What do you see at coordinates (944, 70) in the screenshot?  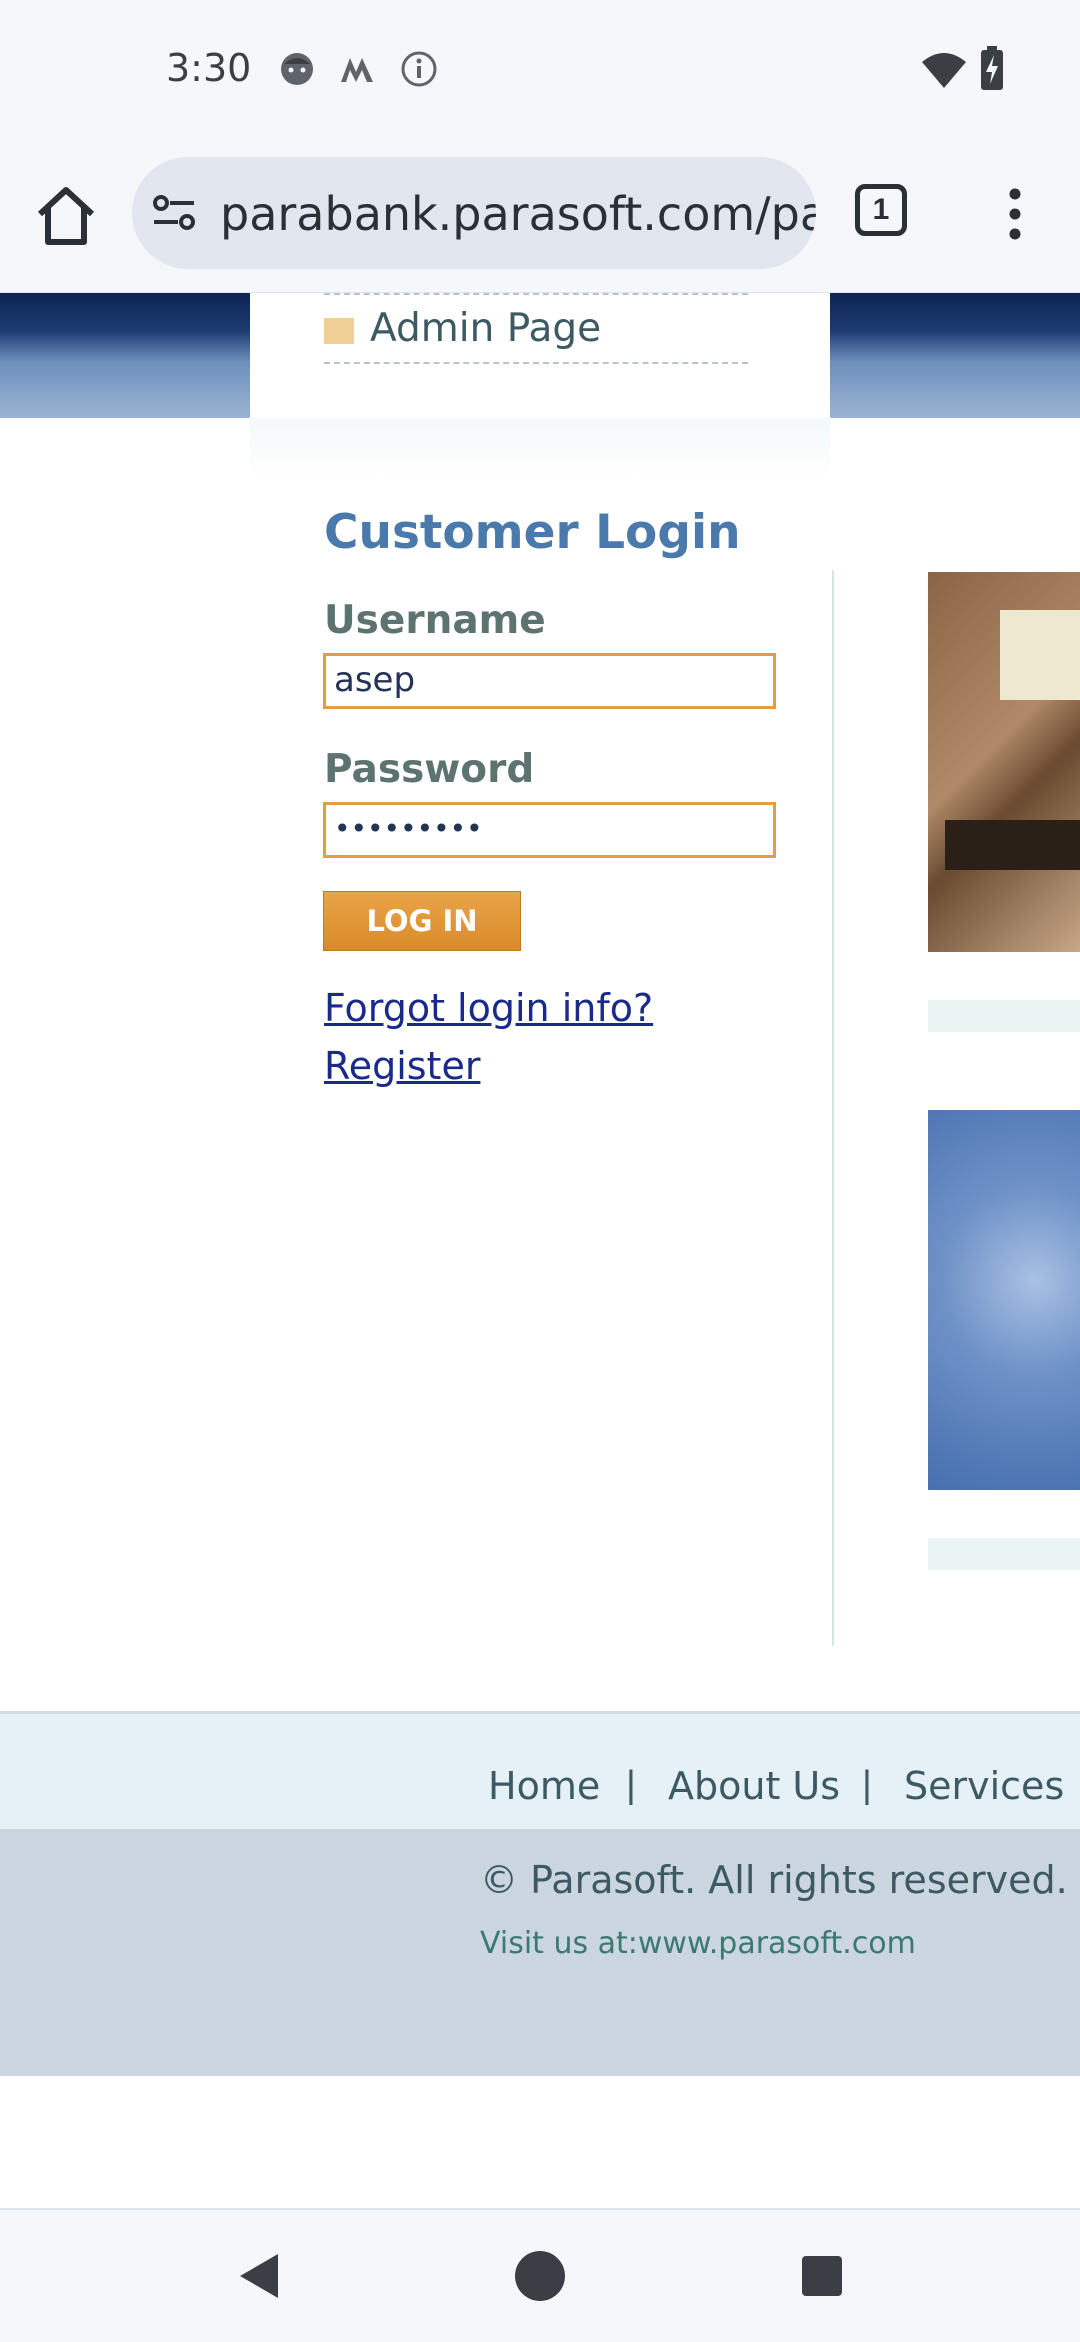 I see `wifi-icon` at bounding box center [944, 70].